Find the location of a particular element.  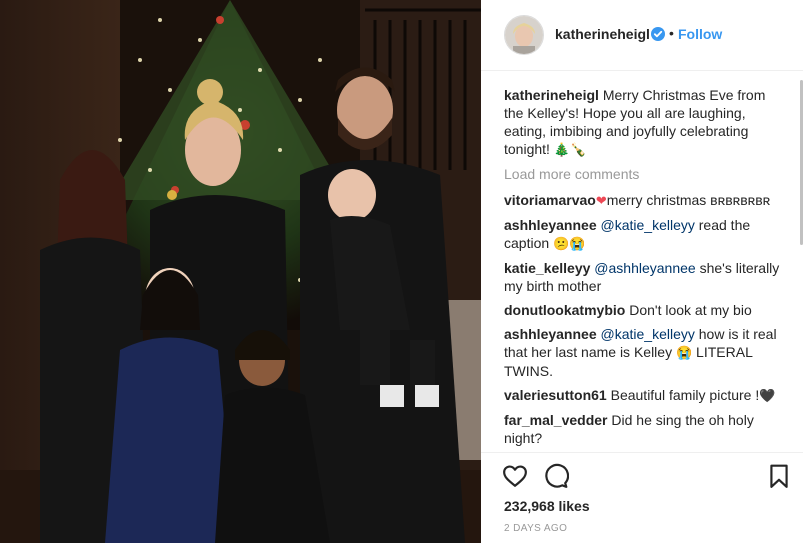

comment-item: donutlookatmybio Don't look at my bio is located at coordinates (644, 310).